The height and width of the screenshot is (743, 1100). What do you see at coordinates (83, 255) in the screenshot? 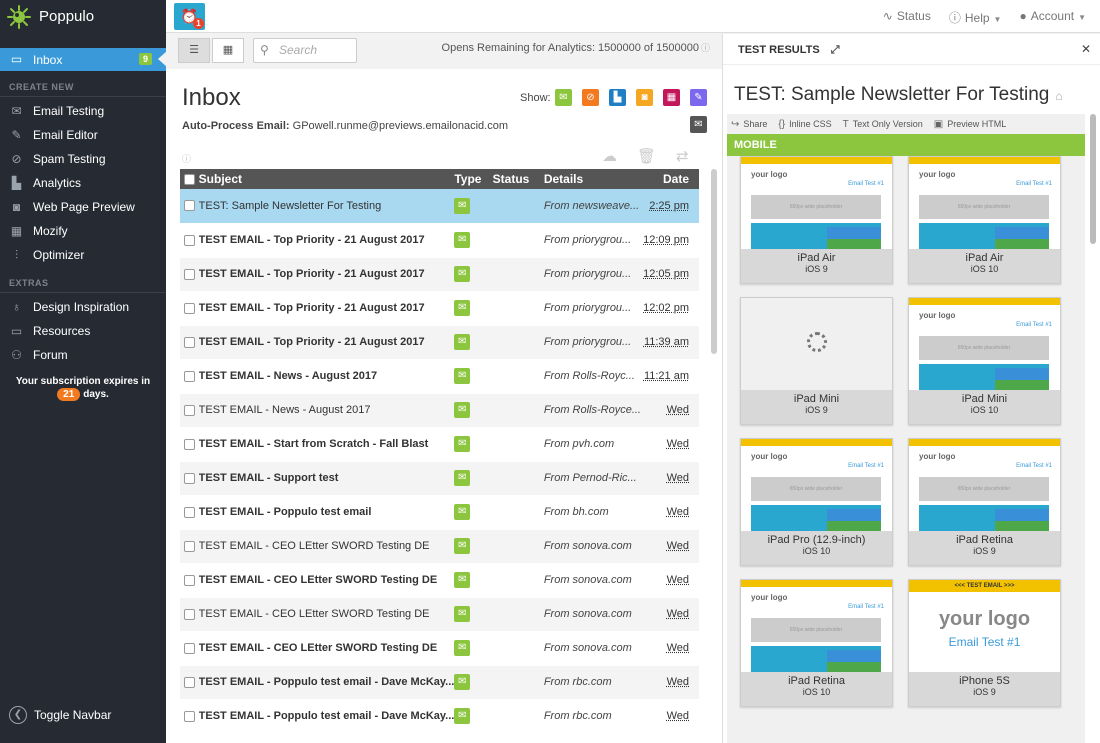
I see `sidebar-item-optimizer: ⫶ Optimizer` at bounding box center [83, 255].